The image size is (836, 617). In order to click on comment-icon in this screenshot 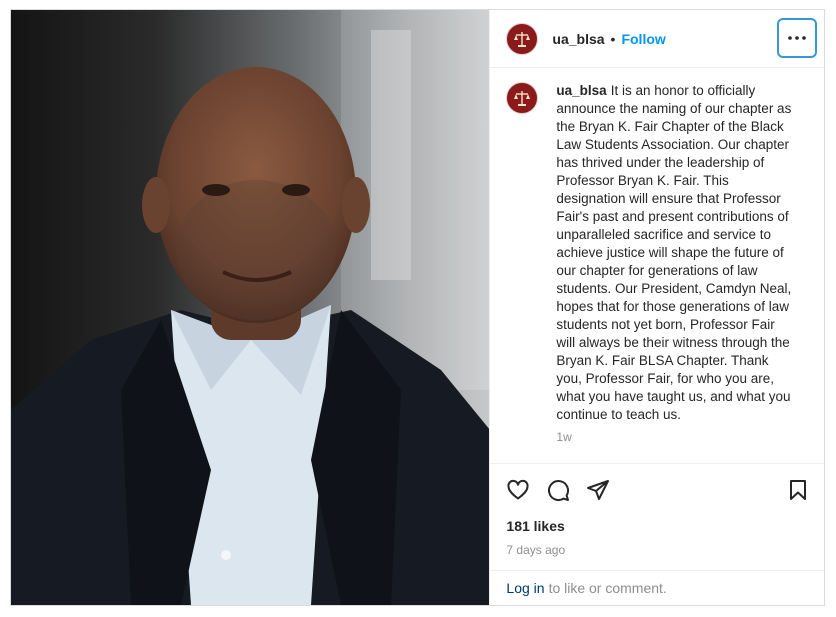, I will do `click(559, 491)`.